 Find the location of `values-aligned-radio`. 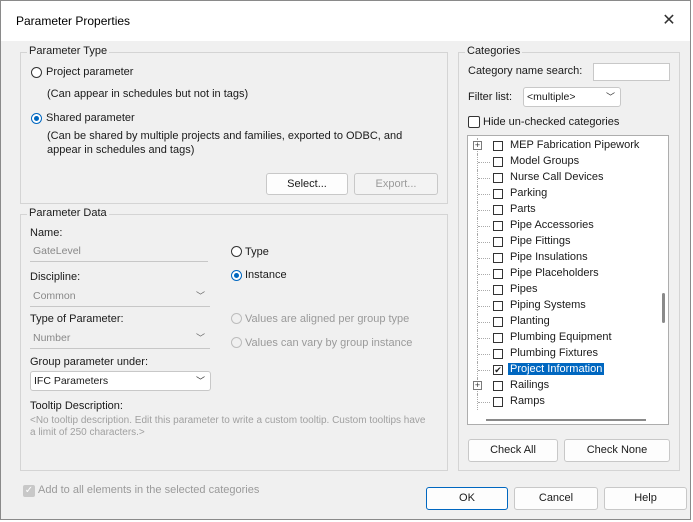

values-aligned-radio is located at coordinates (236, 318).